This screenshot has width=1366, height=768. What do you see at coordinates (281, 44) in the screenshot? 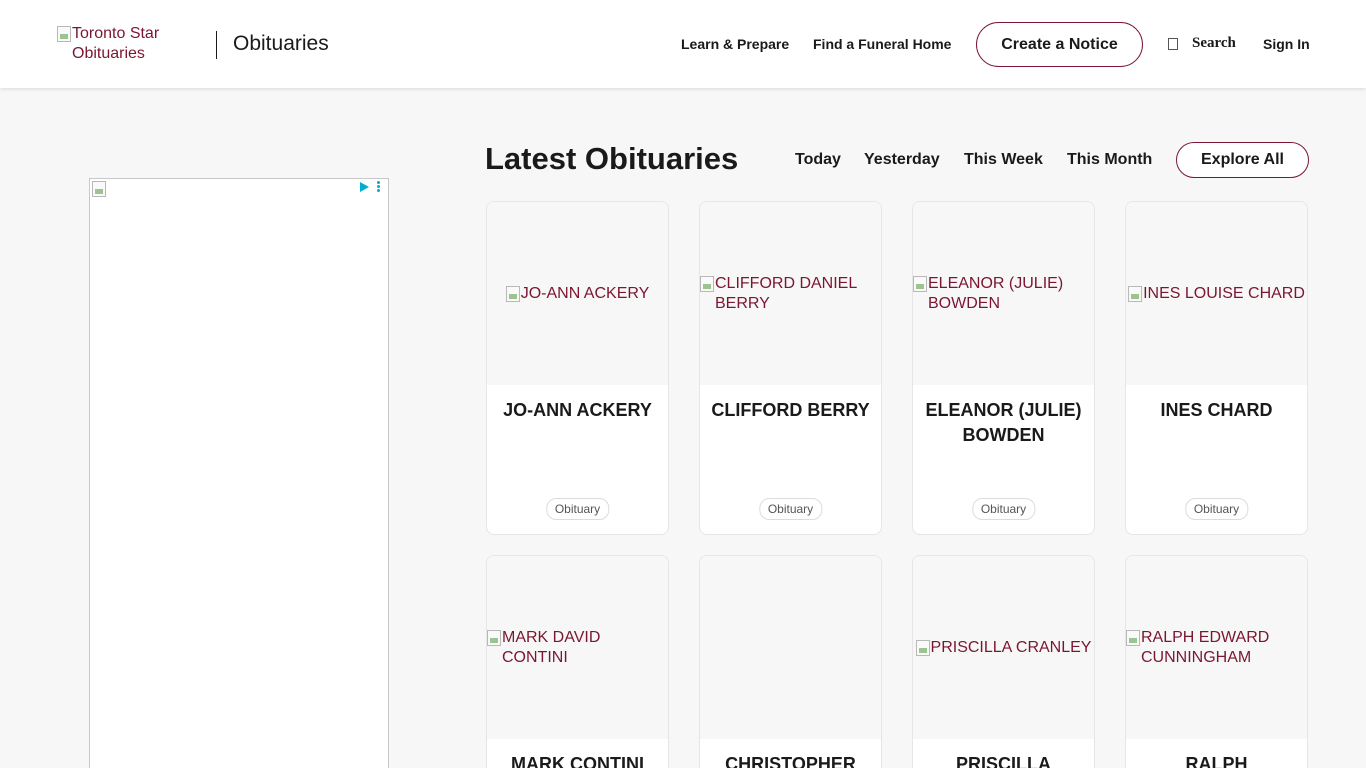
I see `section-title: Obituaries` at bounding box center [281, 44].